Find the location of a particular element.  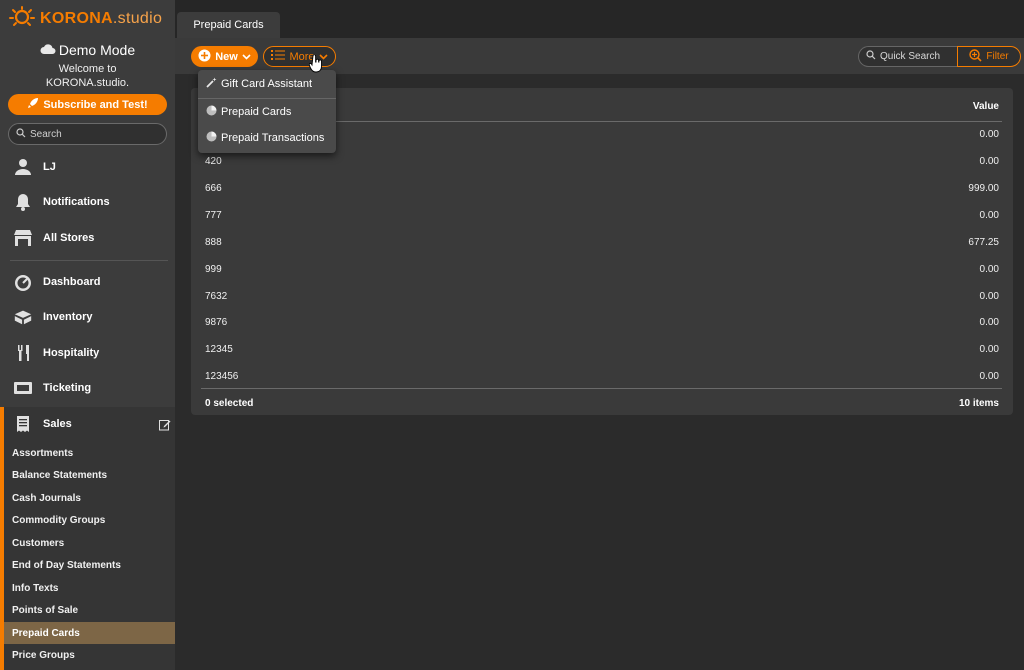

welcome-text-line1: Welcome to is located at coordinates (87, 69).